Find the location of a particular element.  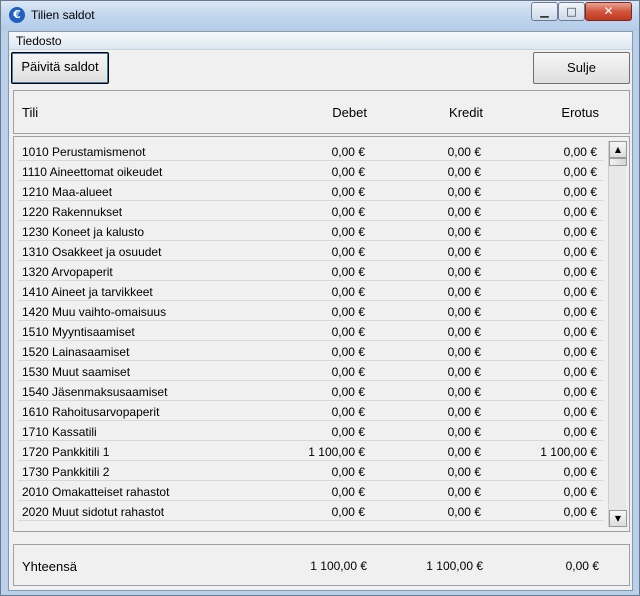

table-row: 1730 Pankkitili 2 0,00 € 0,00 € 0,00 € is located at coordinates (310, 471).